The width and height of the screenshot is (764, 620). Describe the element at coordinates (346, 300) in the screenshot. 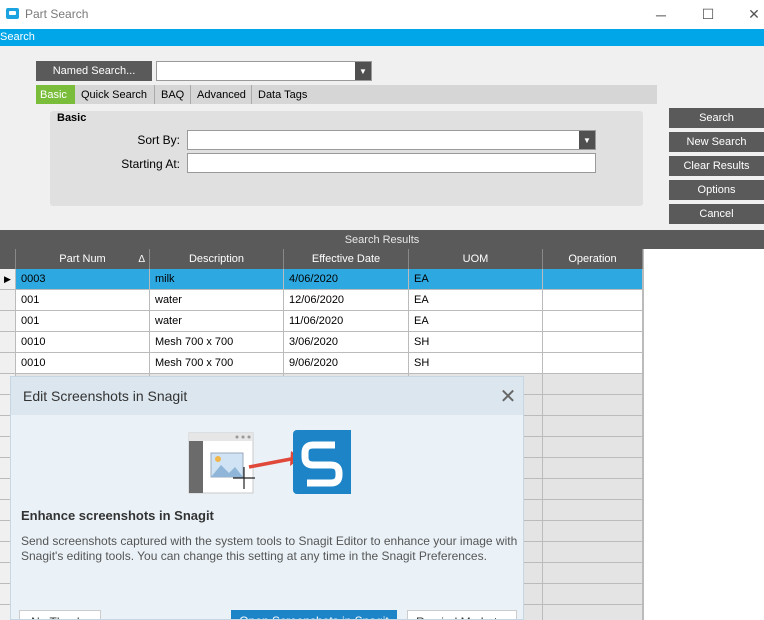

I see `table-cell: 12/06/2020` at that location.